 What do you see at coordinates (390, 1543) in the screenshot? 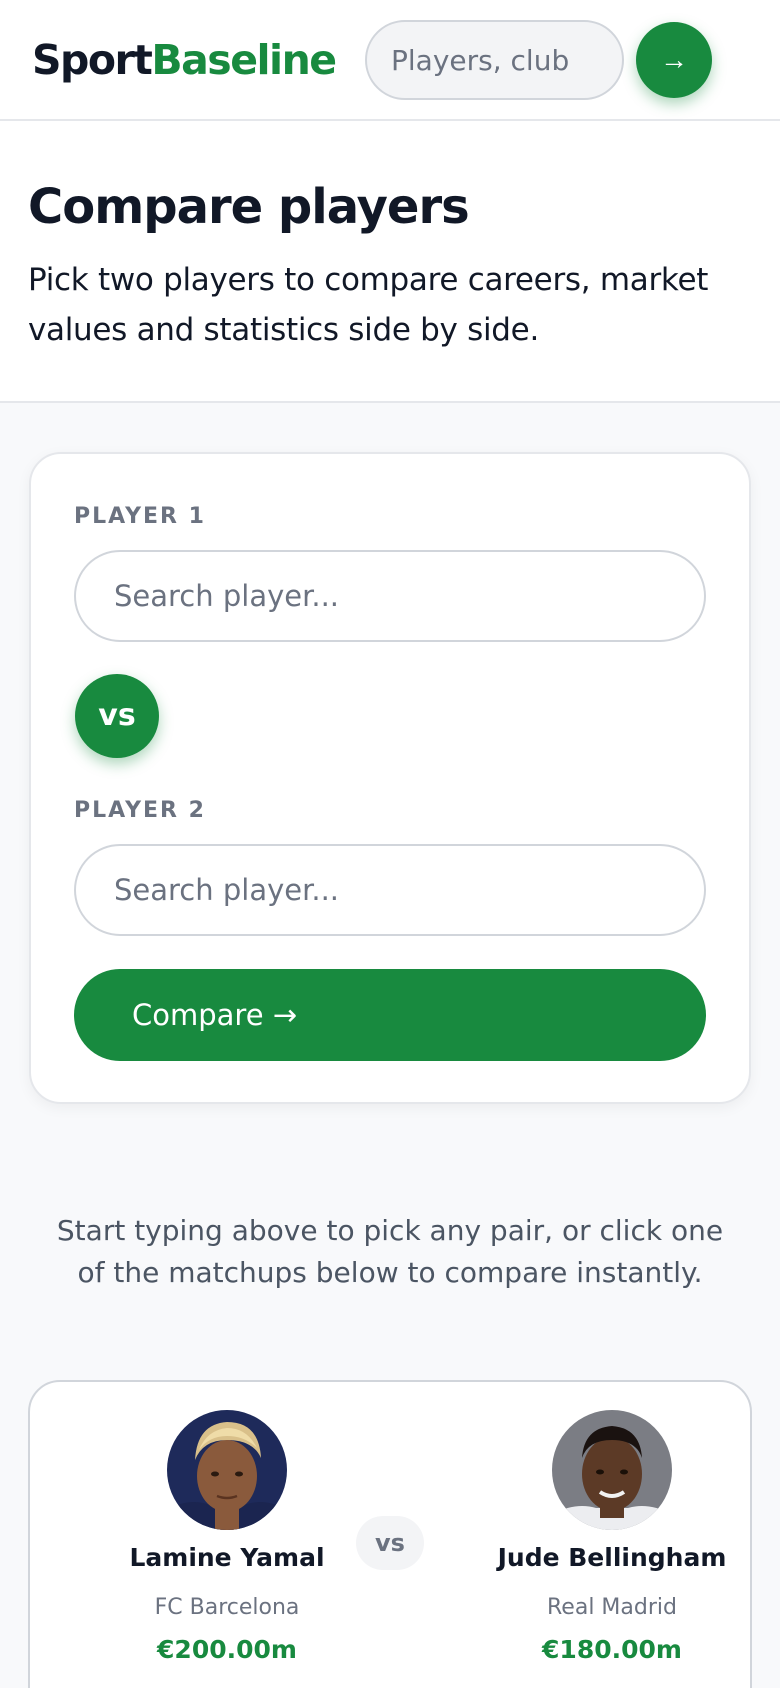
I see `matchup-vs-pill: vs` at bounding box center [390, 1543].